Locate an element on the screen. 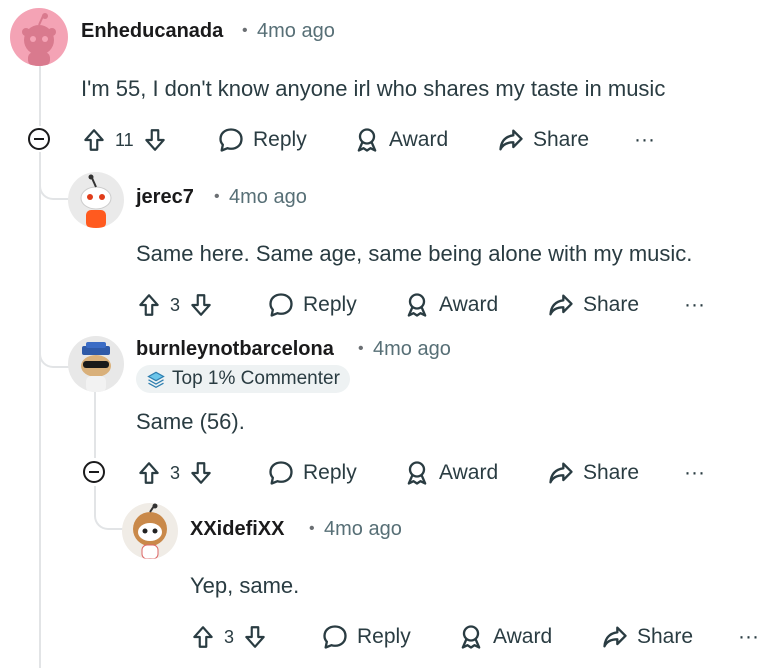  username: jerec7 is located at coordinates (165, 197).